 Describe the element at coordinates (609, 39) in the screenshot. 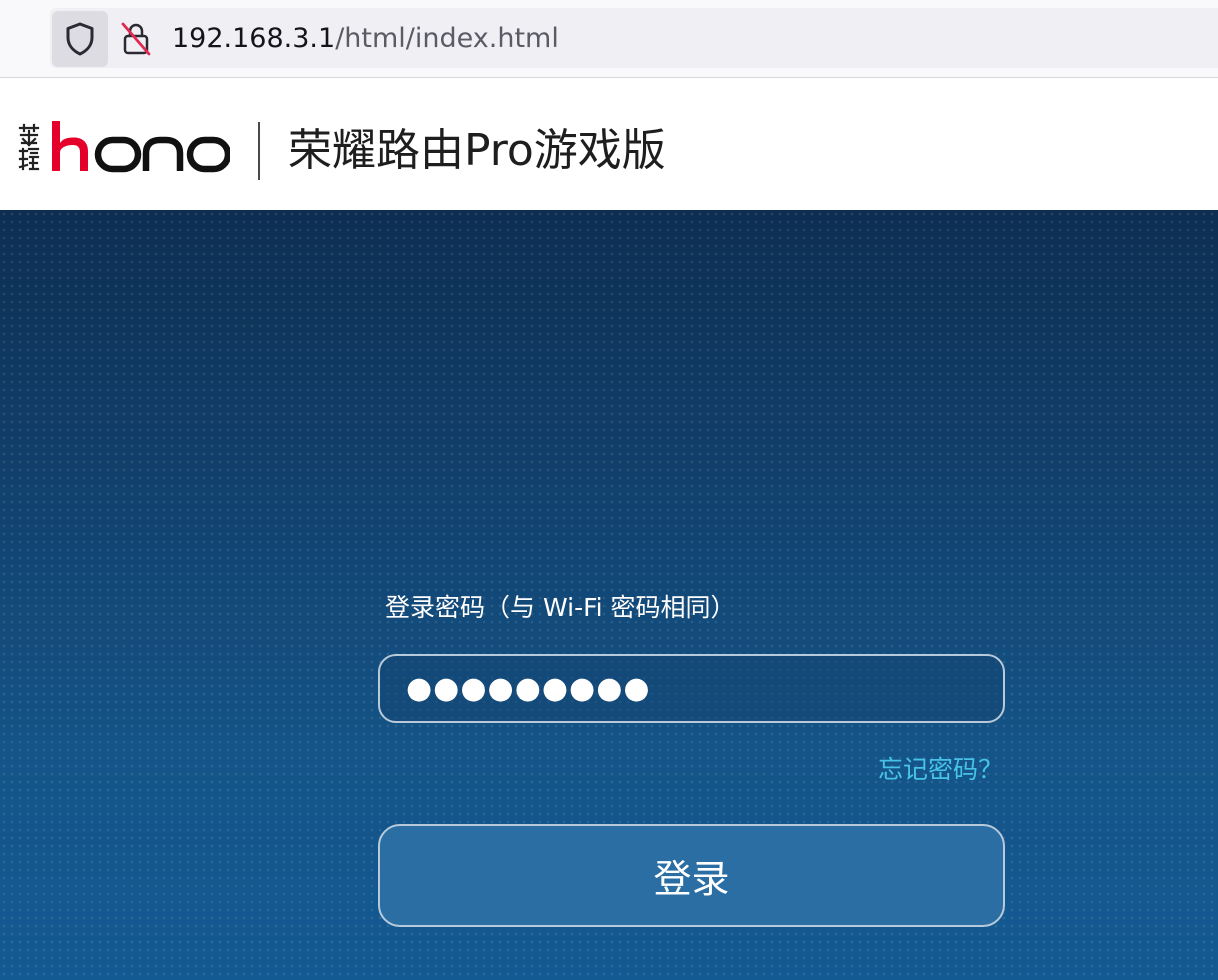

I see `browser-address-bar: 192.168.3.1/html/index.html` at that location.